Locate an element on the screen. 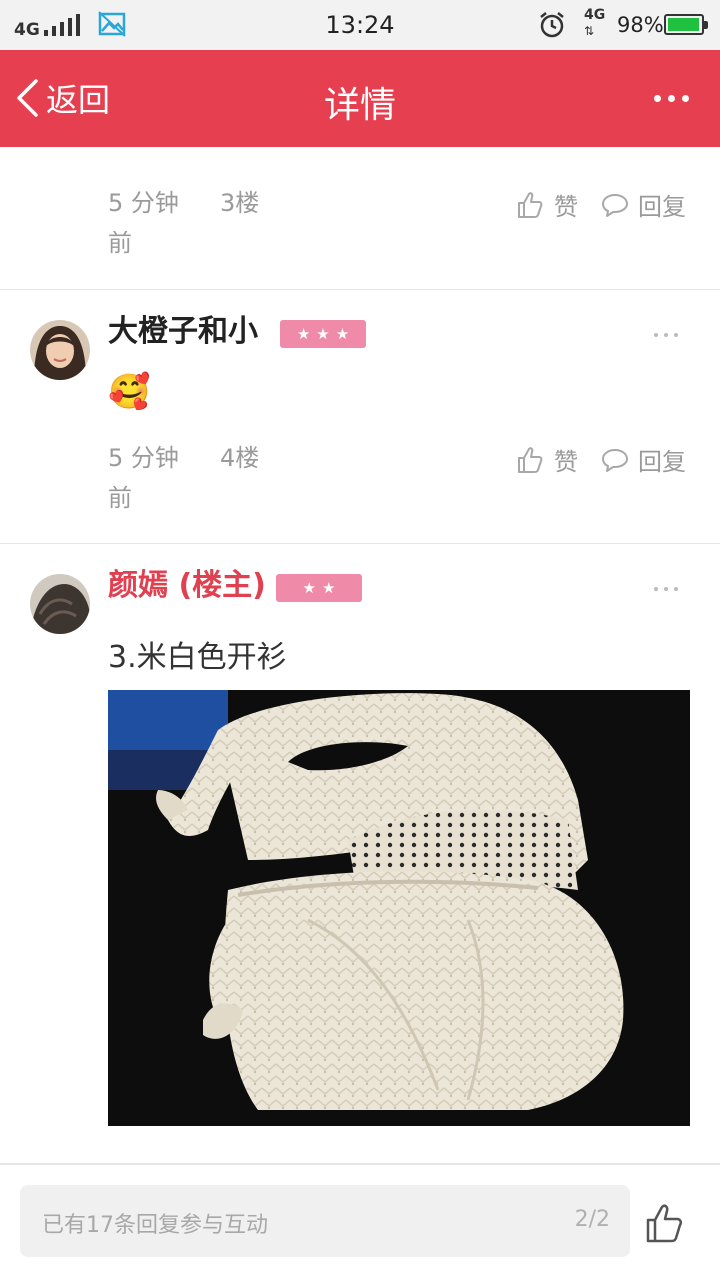 The height and width of the screenshot is (1280, 720). status-bar: 4G 13:24 4G ⇅ 98% is located at coordinates (360, 25).